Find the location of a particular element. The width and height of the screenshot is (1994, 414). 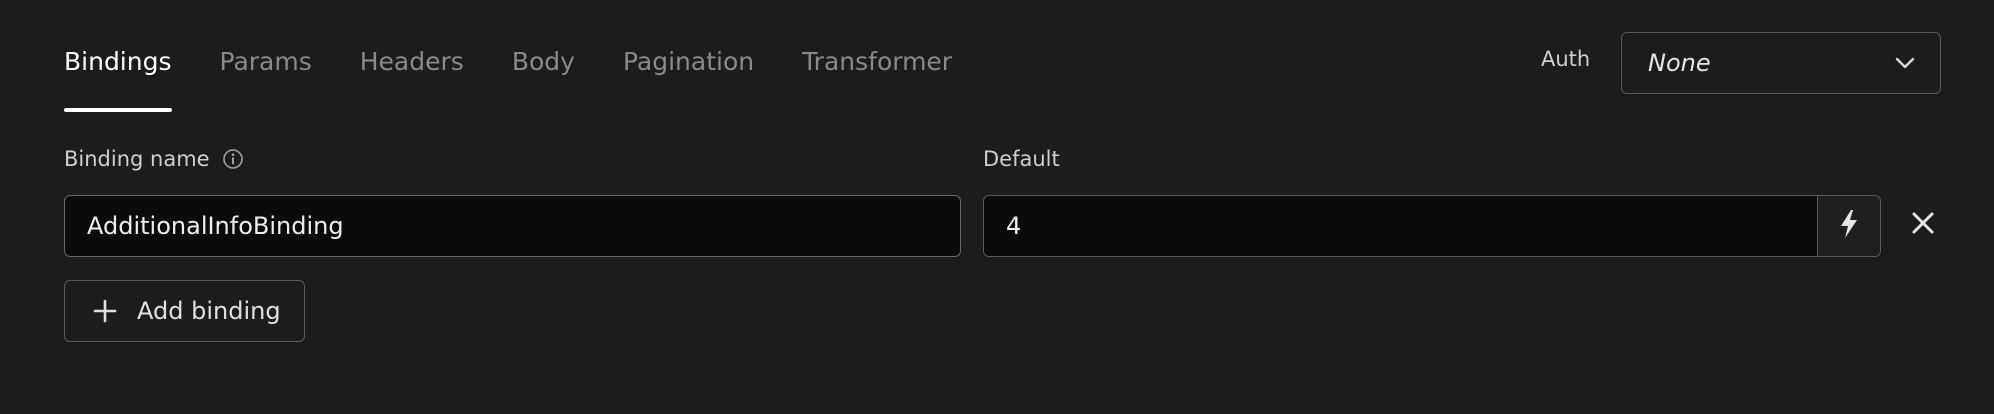

tab-body: Body is located at coordinates (543, 79).